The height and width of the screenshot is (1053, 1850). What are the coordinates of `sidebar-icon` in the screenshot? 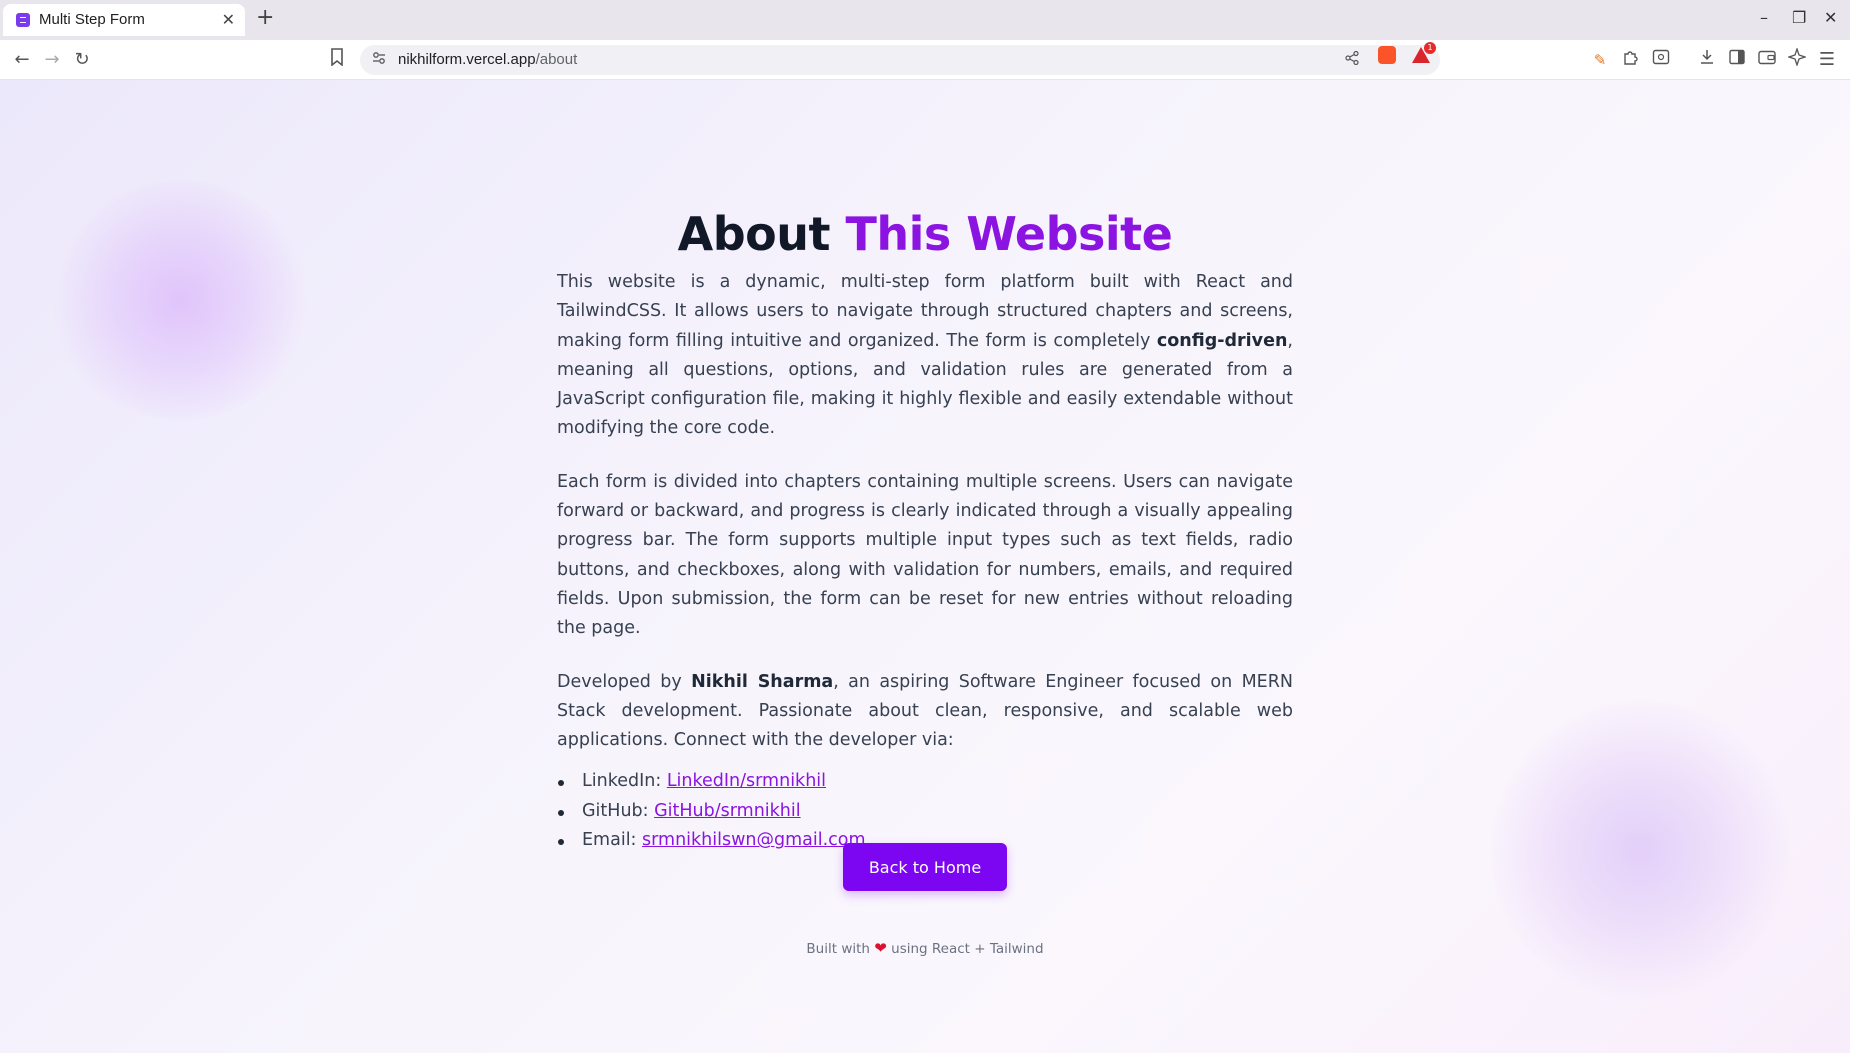 It's located at (1737, 60).